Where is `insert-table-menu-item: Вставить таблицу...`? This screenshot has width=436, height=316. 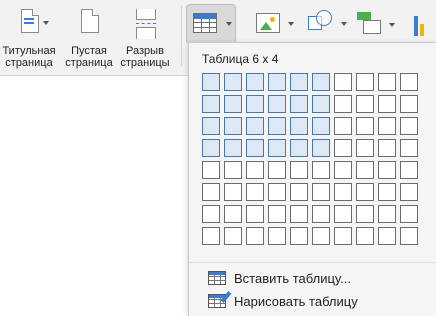 insert-table-menu-item: Вставить таблицу... is located at coordinates (312, 278).